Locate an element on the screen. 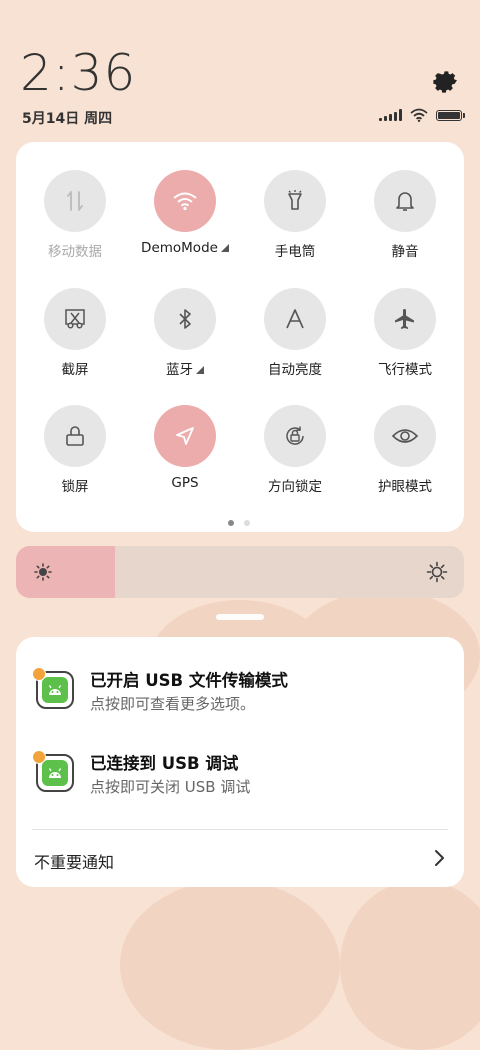 The width and height of the screenshot is (480, 1050). brightness-fill is located at coordinates (65, 572).